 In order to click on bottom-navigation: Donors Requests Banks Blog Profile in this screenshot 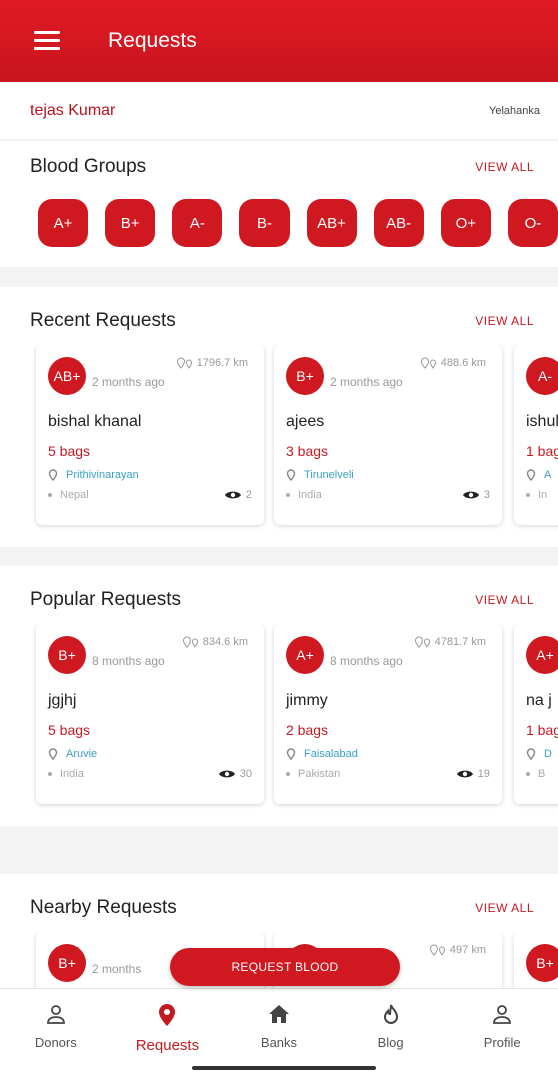, I will do `click(279, 1030)`.